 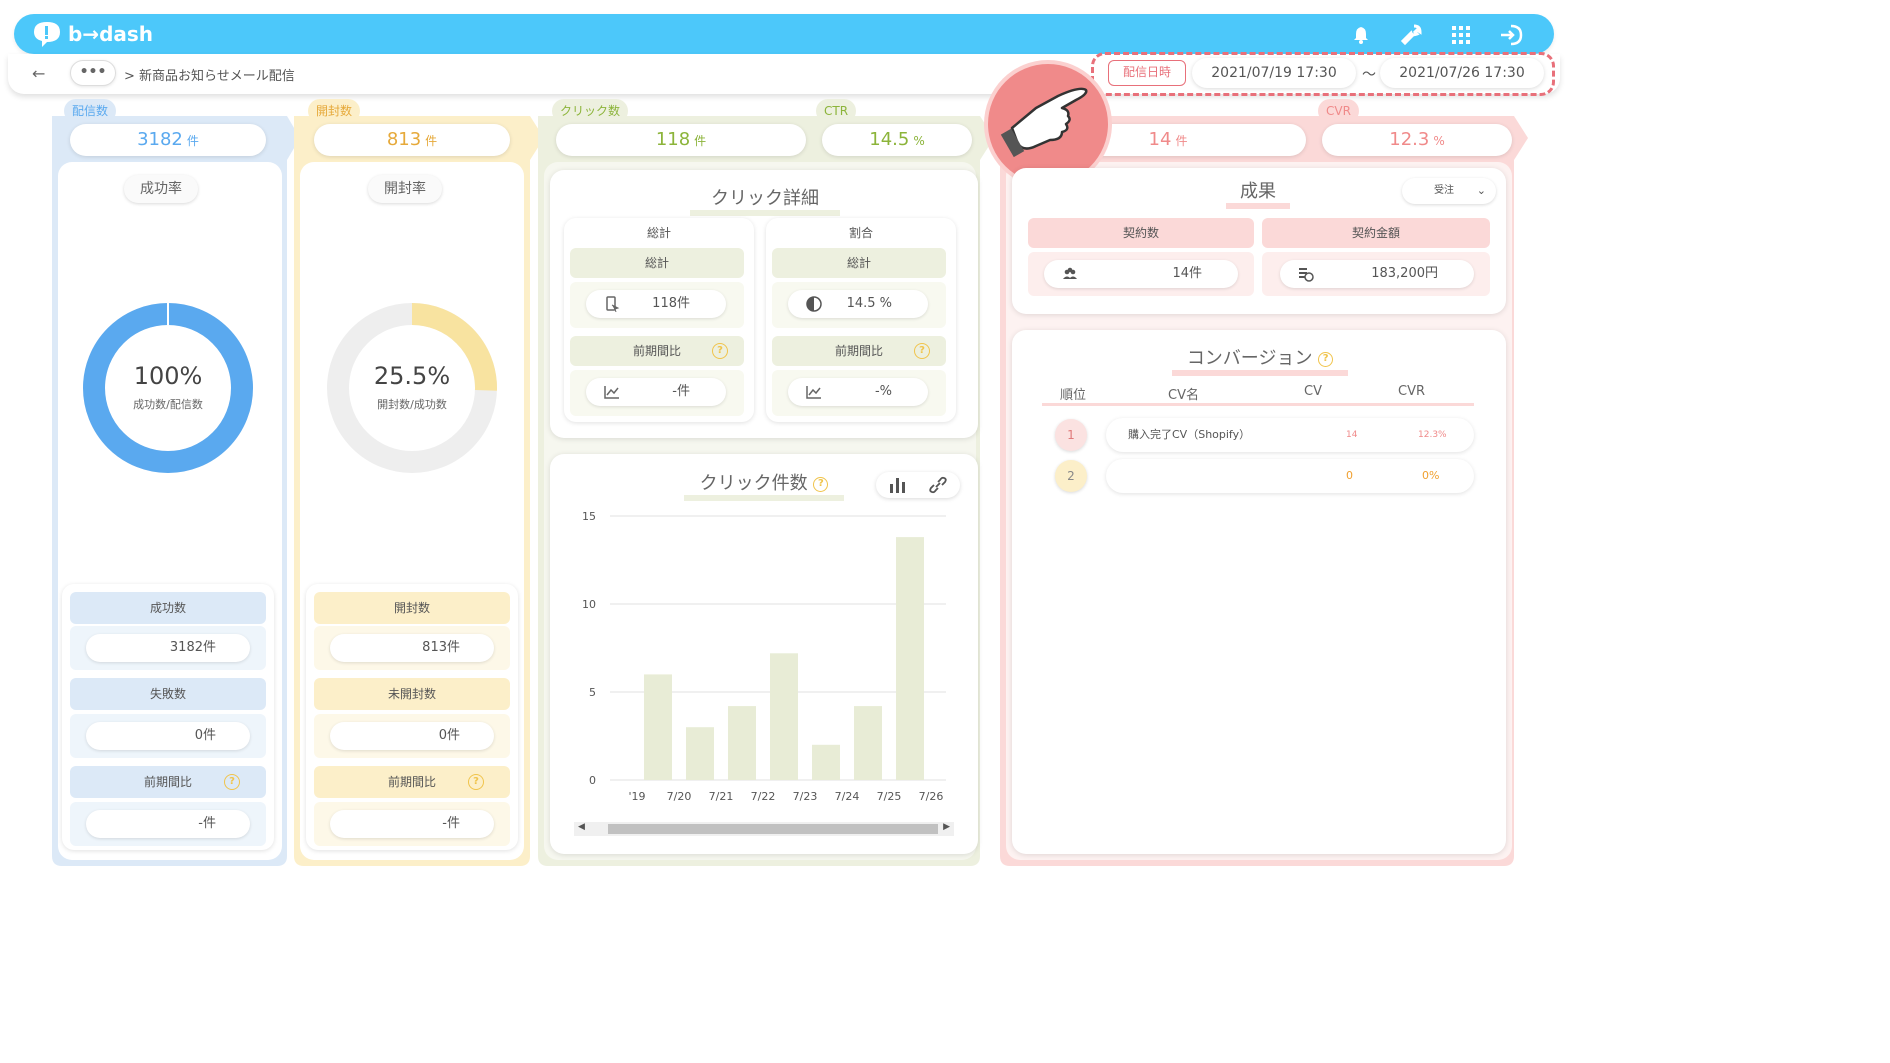 I want to click on header-rank: 順位, so click(x=1073, y=395).